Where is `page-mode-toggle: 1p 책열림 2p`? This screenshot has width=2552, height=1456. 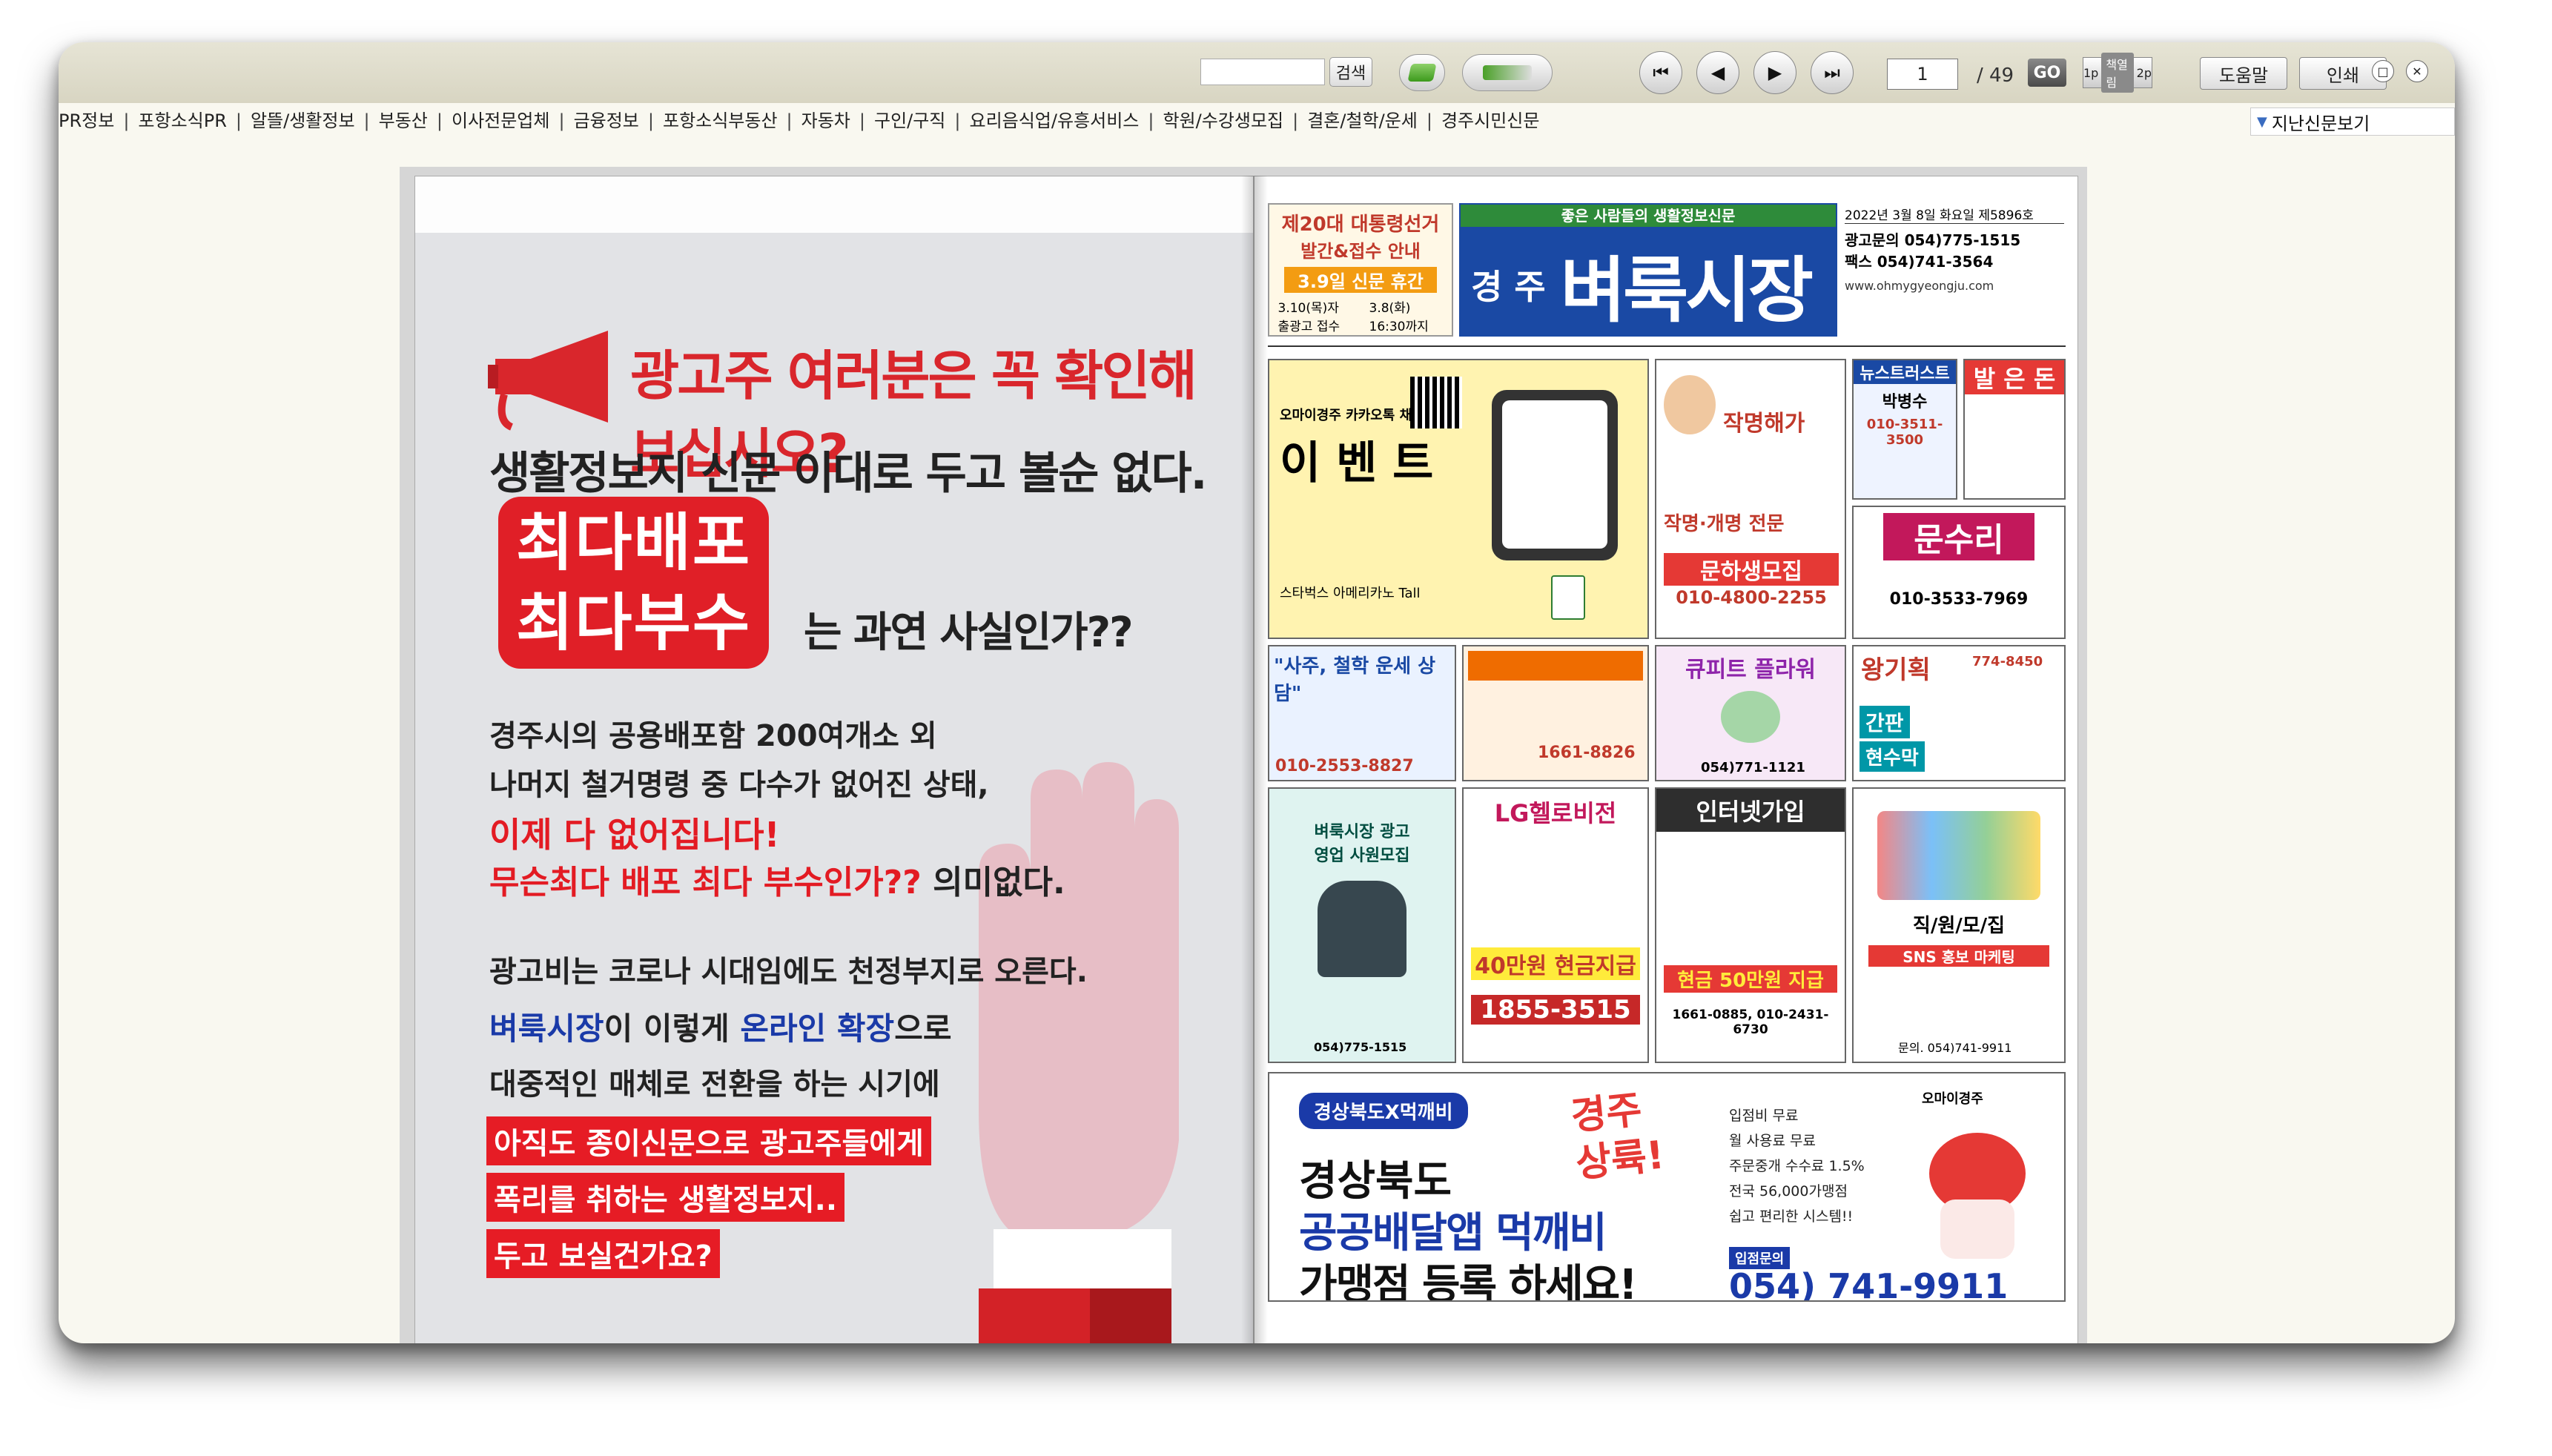 page-mode-toggle: 1p 책열림 2p is located at coordinates (2117, 73).